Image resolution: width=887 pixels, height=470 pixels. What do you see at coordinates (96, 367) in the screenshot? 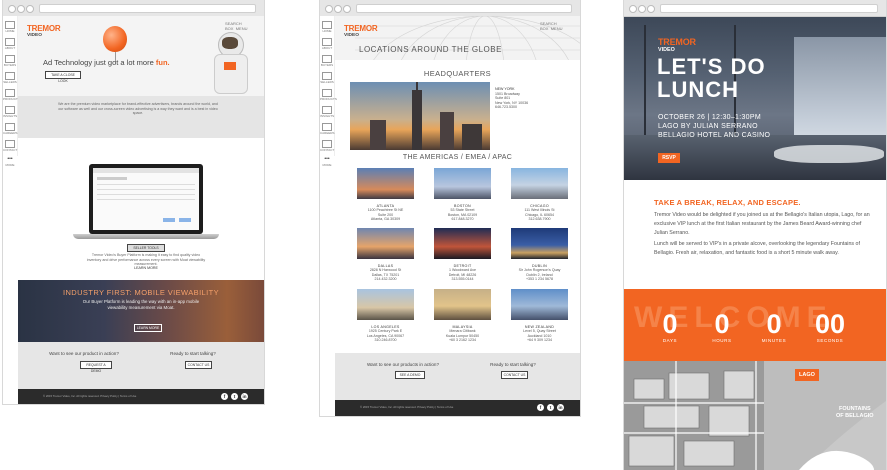
I see `request-demo-button: REQUEST A DEMO` at bounding box center [96, 367].